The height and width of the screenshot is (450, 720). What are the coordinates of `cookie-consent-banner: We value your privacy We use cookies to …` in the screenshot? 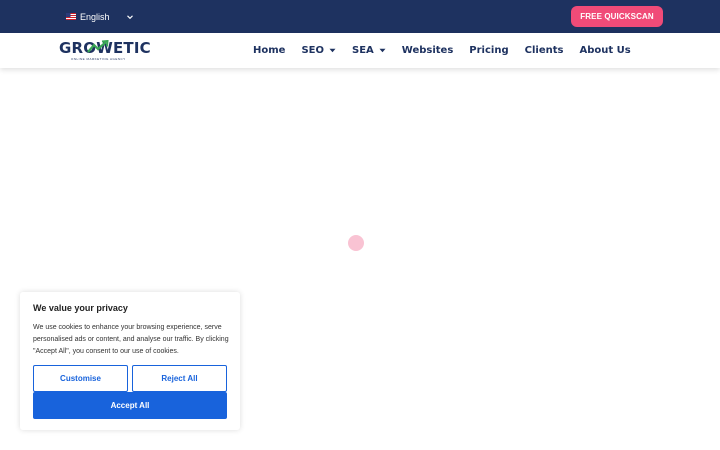 It's located at (130, 361).